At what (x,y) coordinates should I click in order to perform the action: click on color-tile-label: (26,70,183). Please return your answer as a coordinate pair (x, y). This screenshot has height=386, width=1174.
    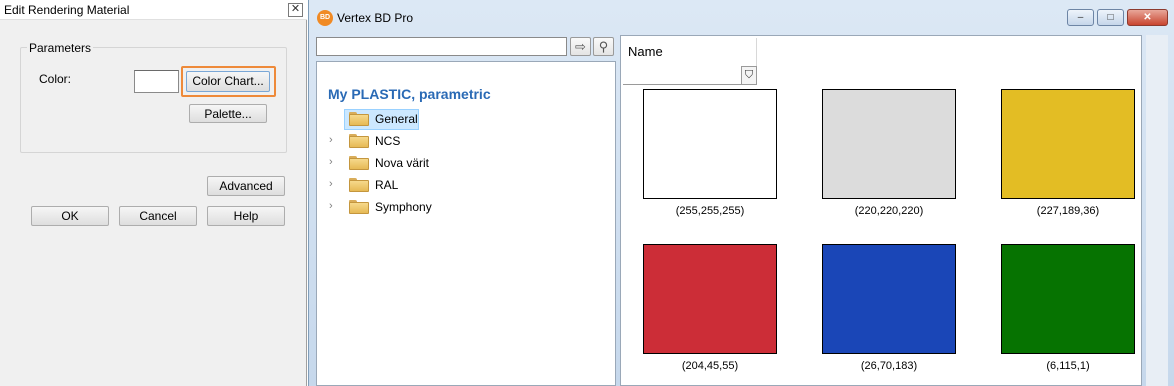
    Looking at the image, I should click on (889, 366).